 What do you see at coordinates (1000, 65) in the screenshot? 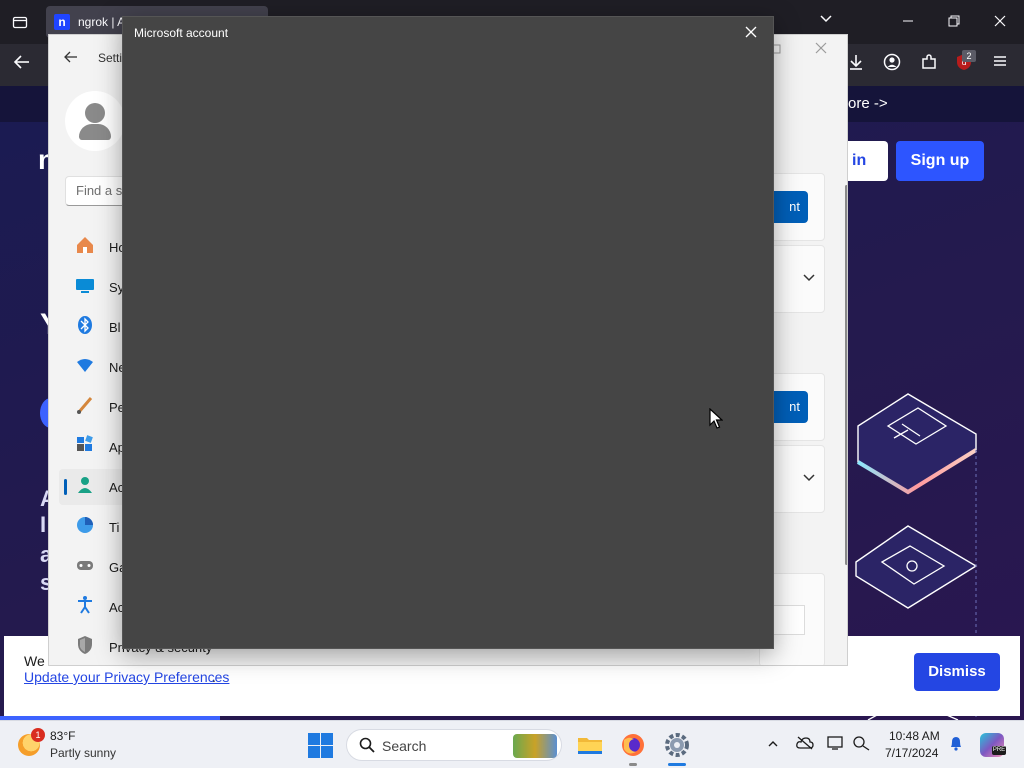
I see `menu-icon` at bounding box center [1000, 65].